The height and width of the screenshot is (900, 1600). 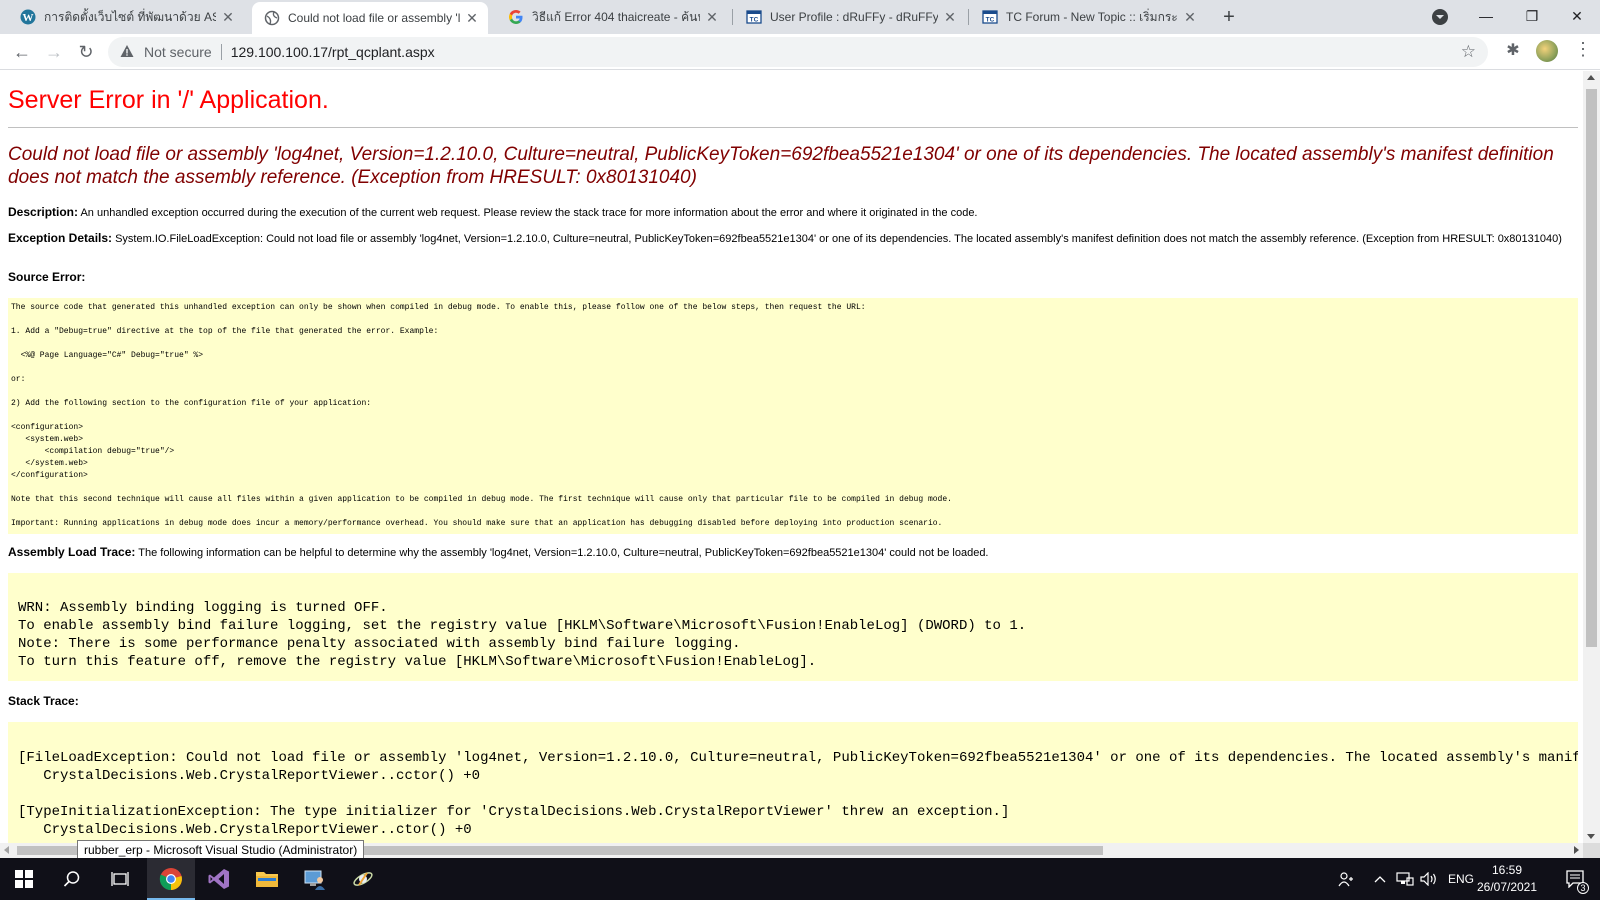 What do you see at coordinates (1576, 850) in the screenshot?
I see `scroll-right-arrow` at bounding box center [1576, 850].